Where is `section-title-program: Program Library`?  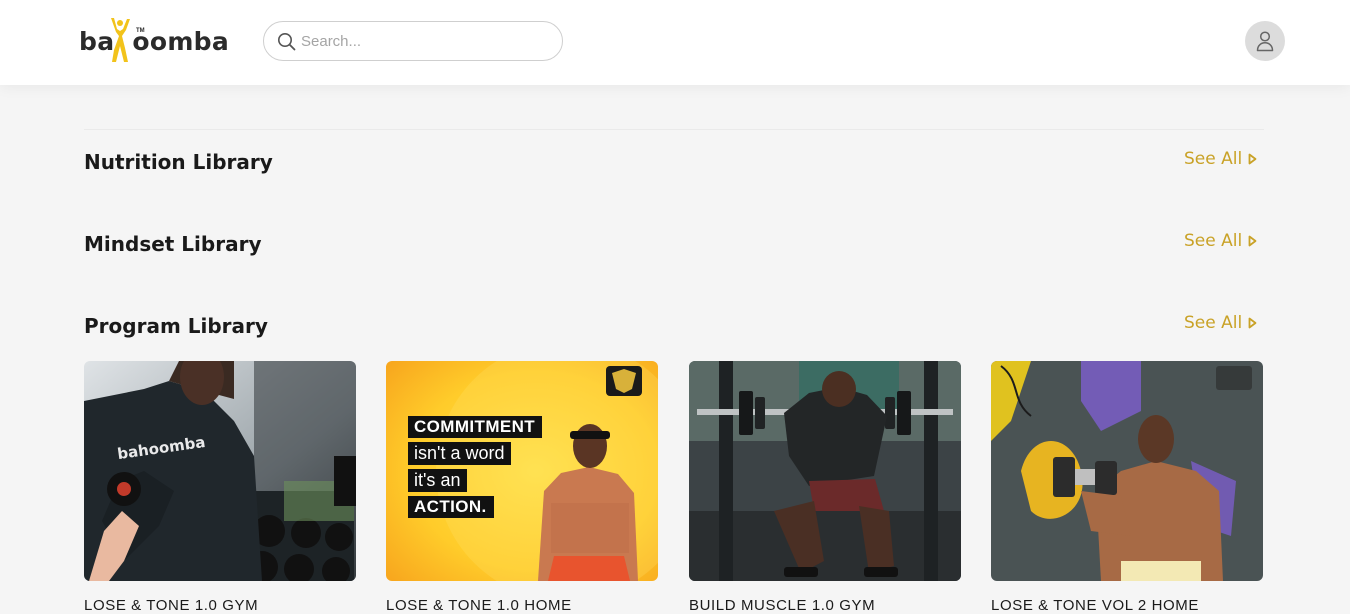
section-title-program: Program Library is located at coordinates (176, 326).